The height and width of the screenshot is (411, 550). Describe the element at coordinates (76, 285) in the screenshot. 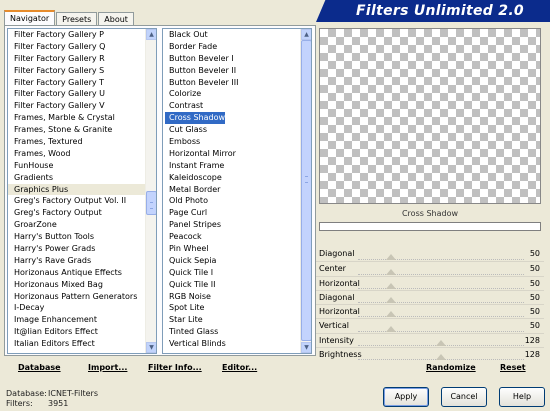

I see `category-item: Horizonaus Mixed Bag` at that location.